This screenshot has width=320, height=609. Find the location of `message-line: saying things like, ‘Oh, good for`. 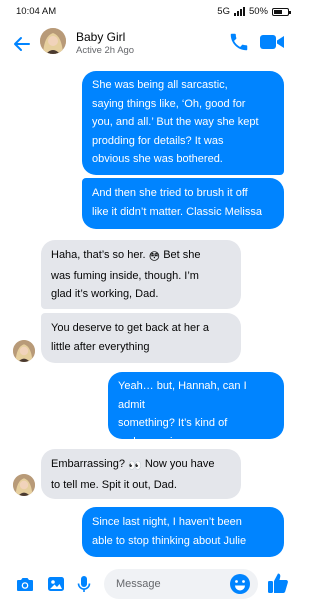

message-line: saying things like, ‘Oh, good for is located at coordinates (169, 103).